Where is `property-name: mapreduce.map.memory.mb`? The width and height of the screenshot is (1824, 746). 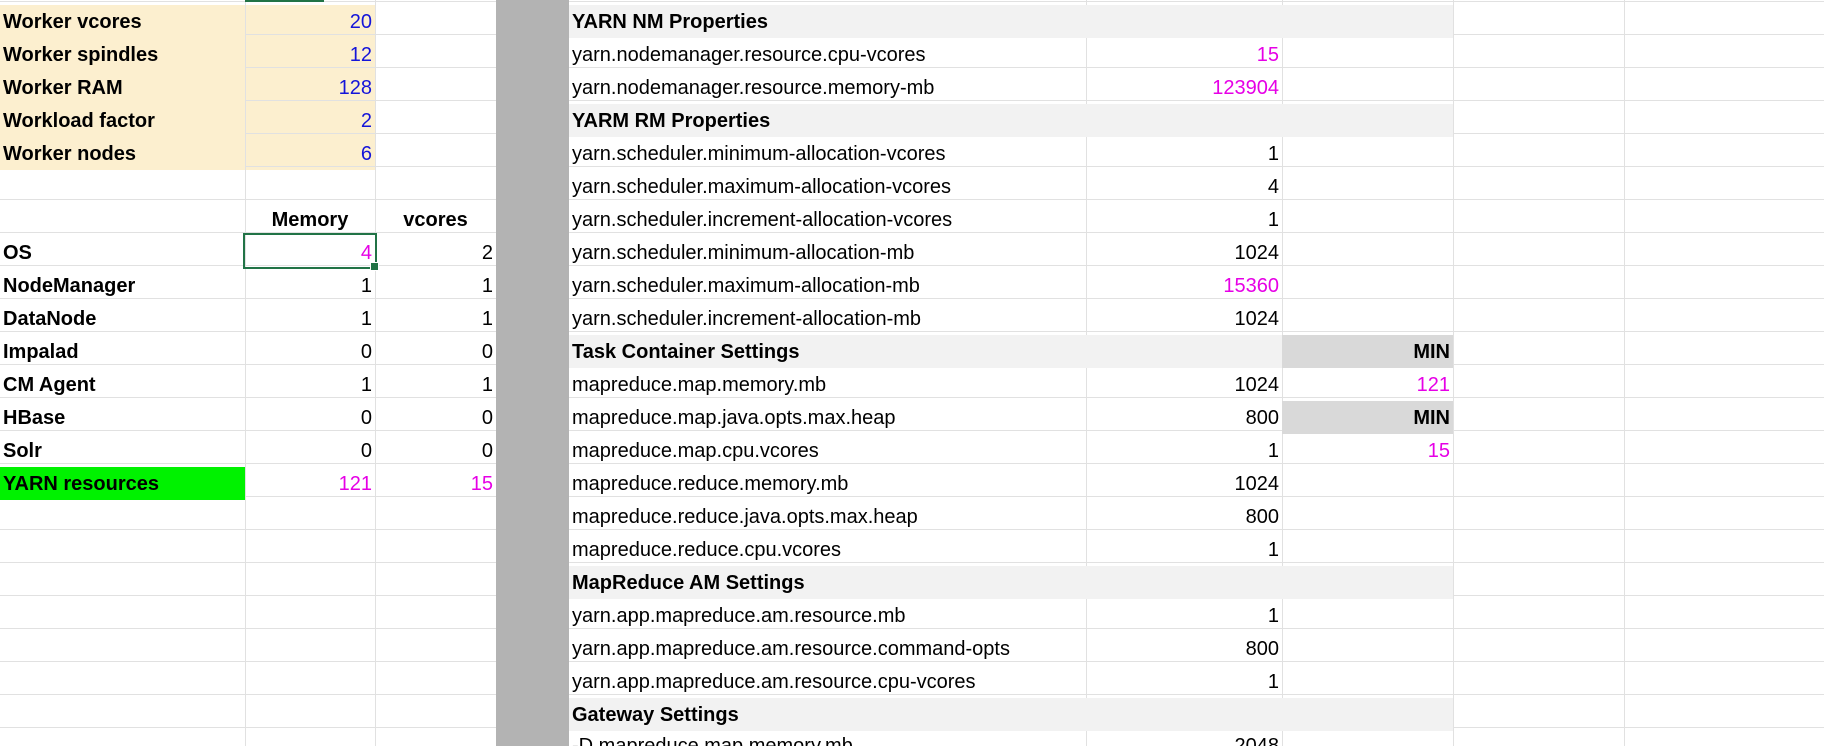
property-name: mapreduce.map.memory.mb is located at coordinates (827, 384).